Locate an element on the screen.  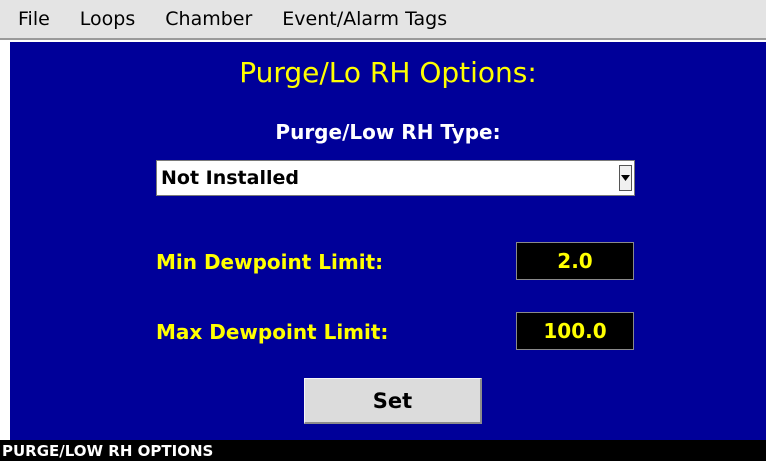
status-bar: PURGE/LOW RH OPTIONS is located at coordinates (383, 450).